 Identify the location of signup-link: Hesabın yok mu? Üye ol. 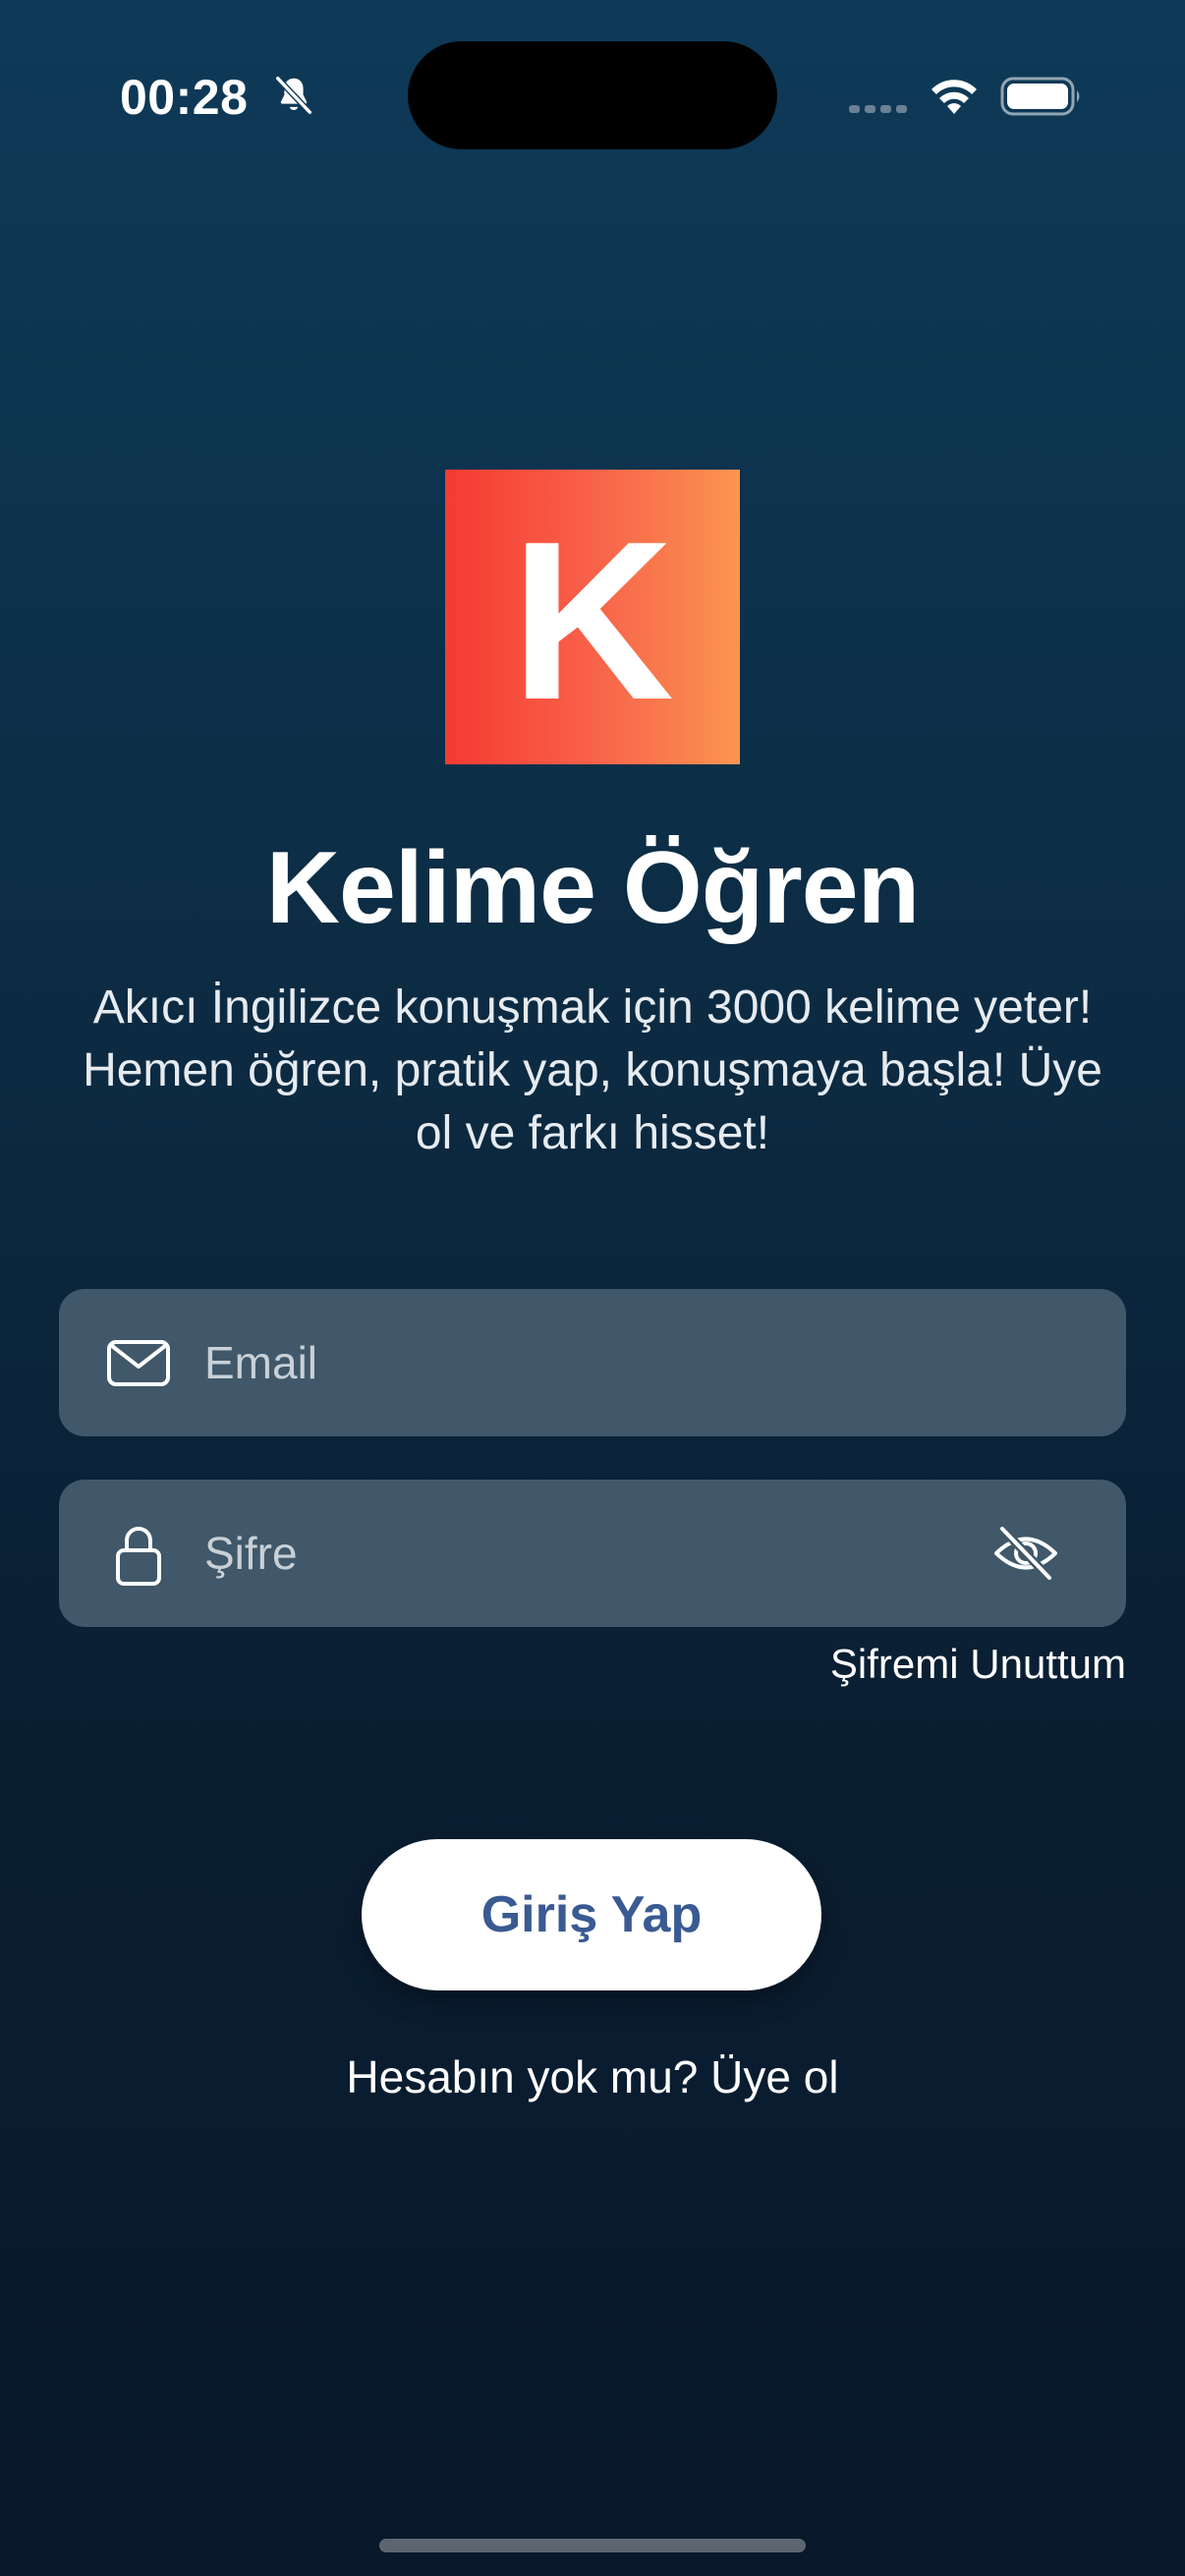
(592, 2076).